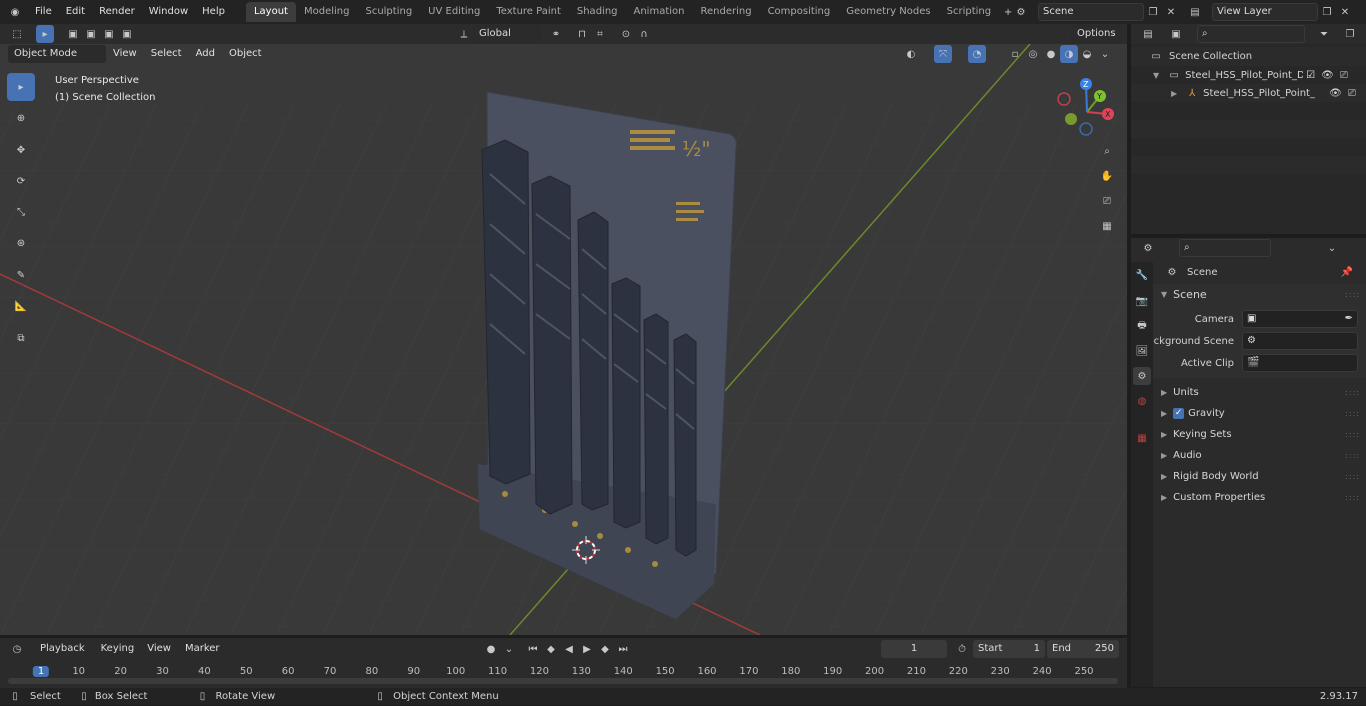 This screenshot has width=1366, height=706. Describe the element at coordinates (1324, 34) in the screenshot. I see `filter-icon: ⏷` at that location.